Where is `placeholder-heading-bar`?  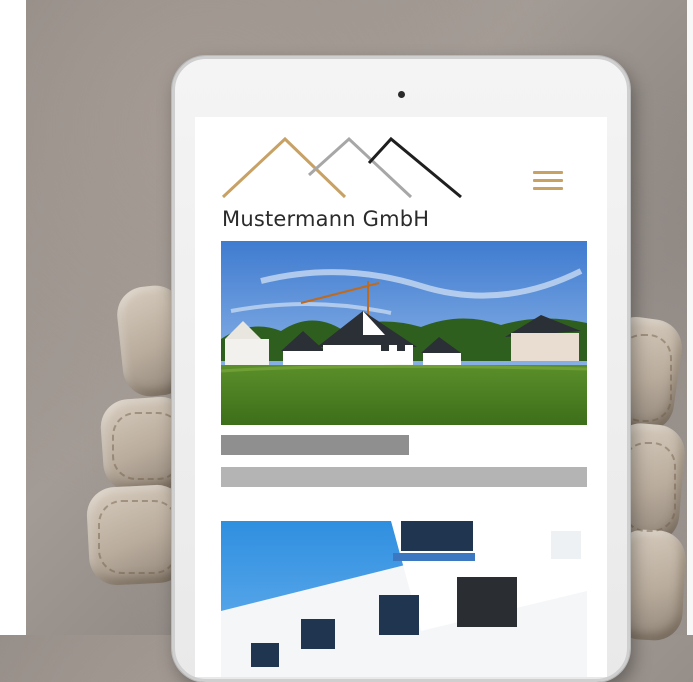
placeholder-heading-bar is located at coordinates (315, 445).